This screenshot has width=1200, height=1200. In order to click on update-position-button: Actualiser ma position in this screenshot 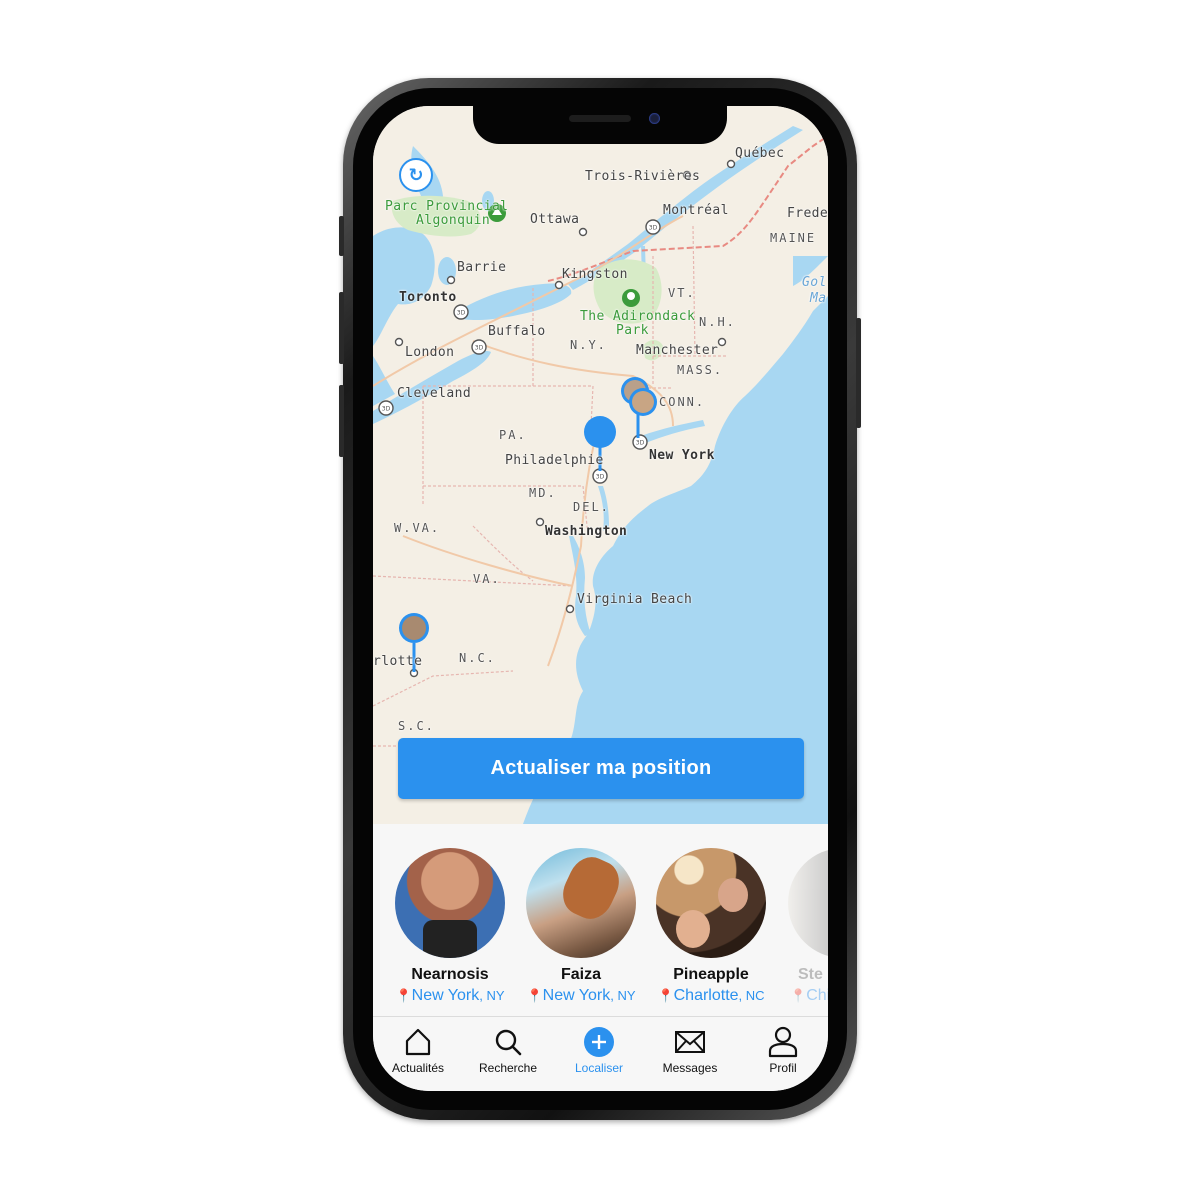, I will do `click(601, 768)`.